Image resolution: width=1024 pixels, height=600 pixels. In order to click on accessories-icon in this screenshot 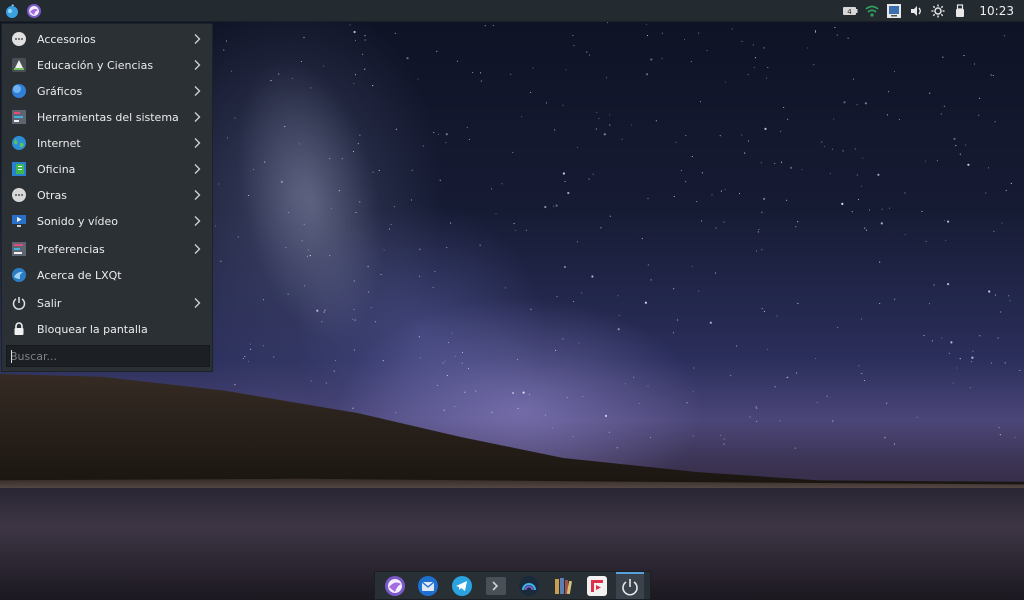, I will do `click(19, 39)`.